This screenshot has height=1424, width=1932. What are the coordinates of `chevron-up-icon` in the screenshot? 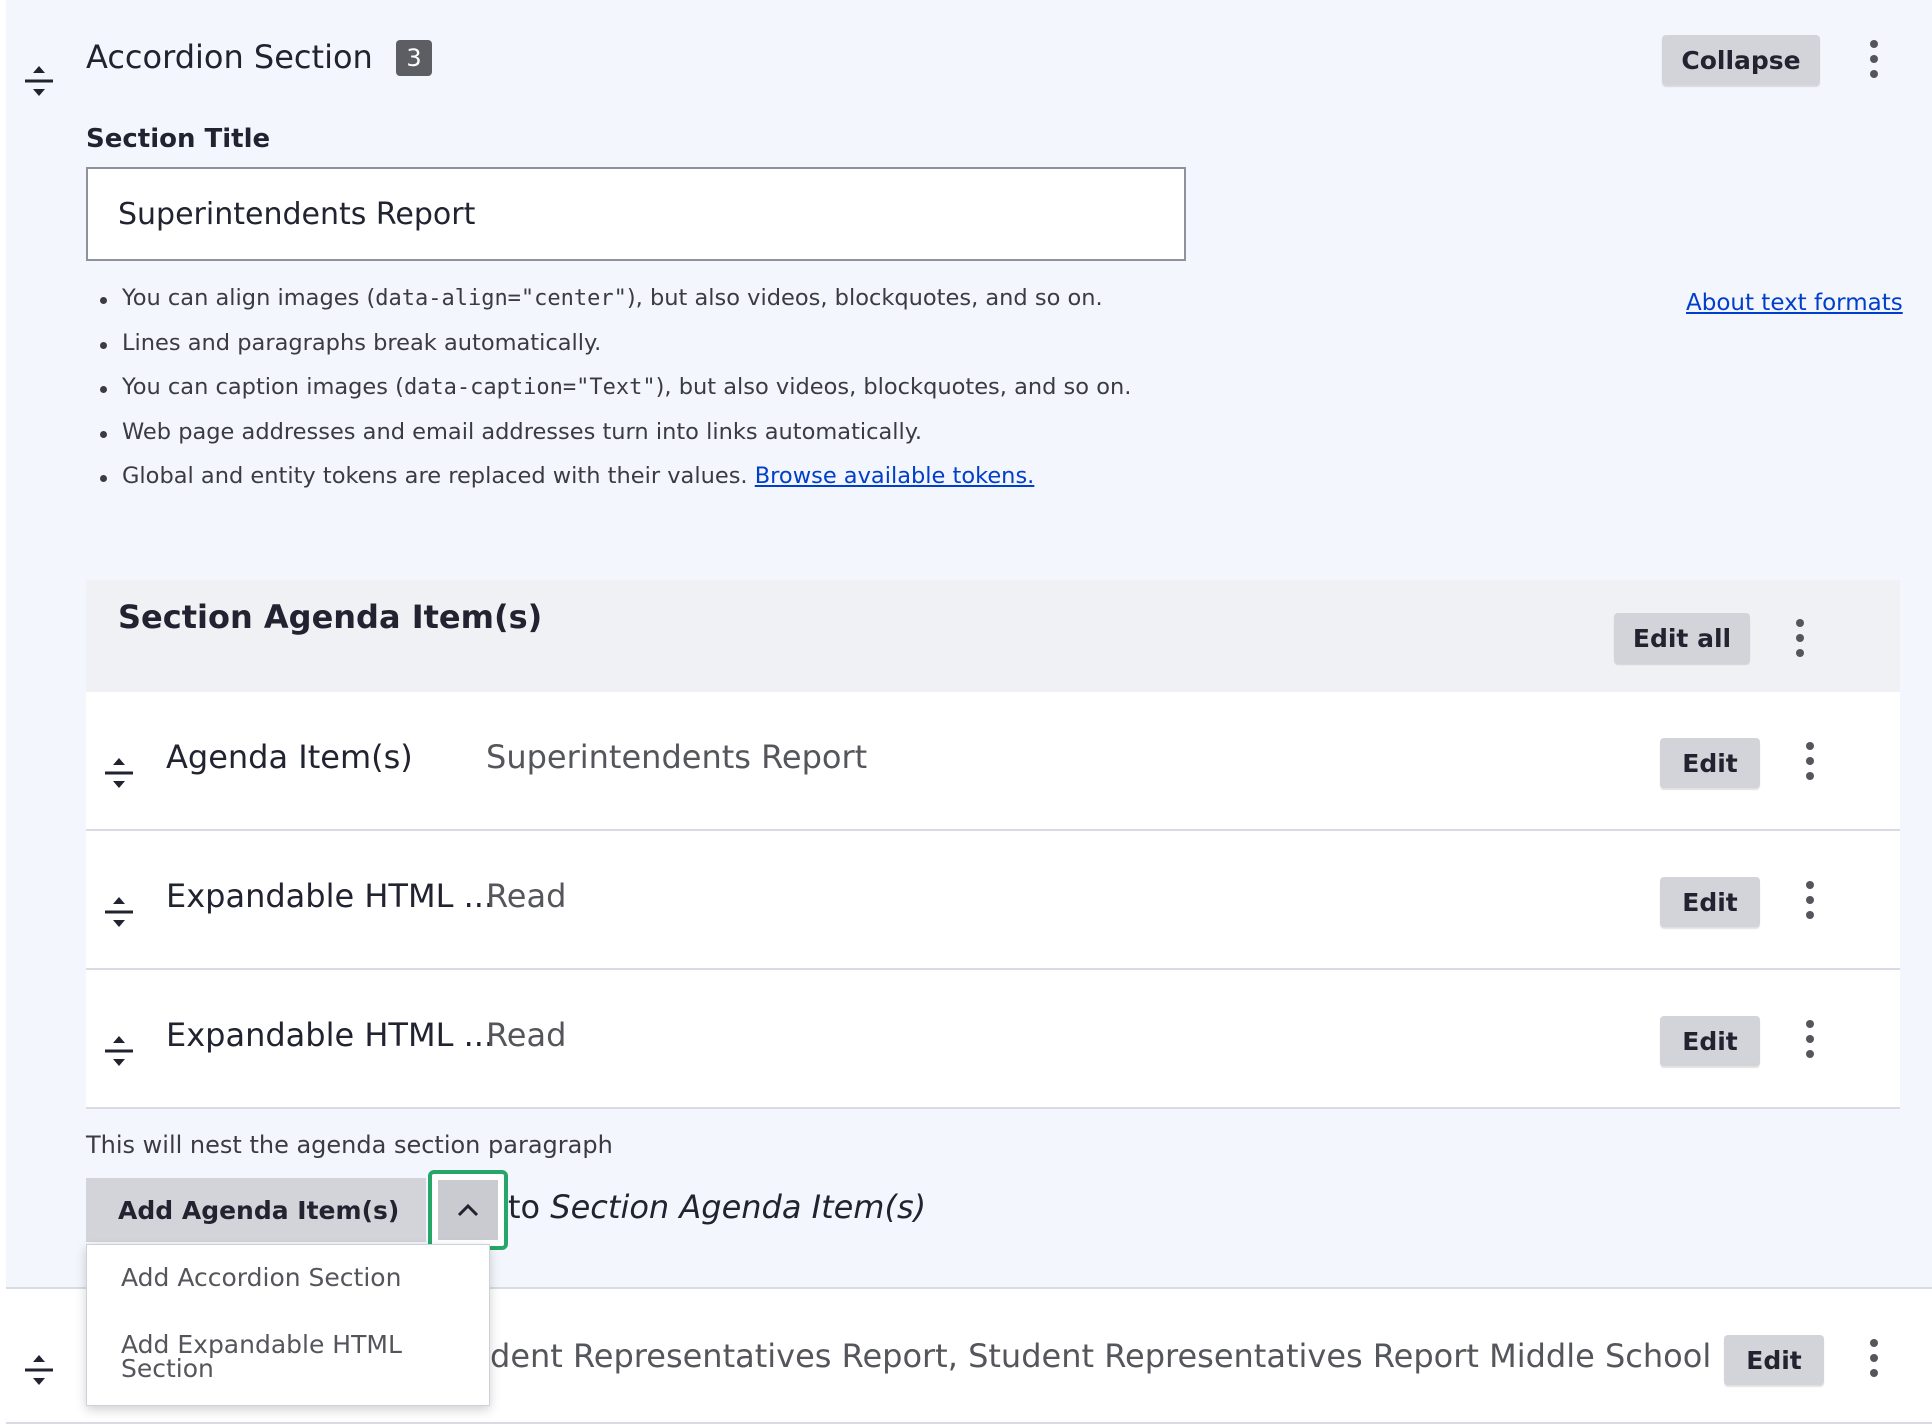 It's located at (468, 1210).